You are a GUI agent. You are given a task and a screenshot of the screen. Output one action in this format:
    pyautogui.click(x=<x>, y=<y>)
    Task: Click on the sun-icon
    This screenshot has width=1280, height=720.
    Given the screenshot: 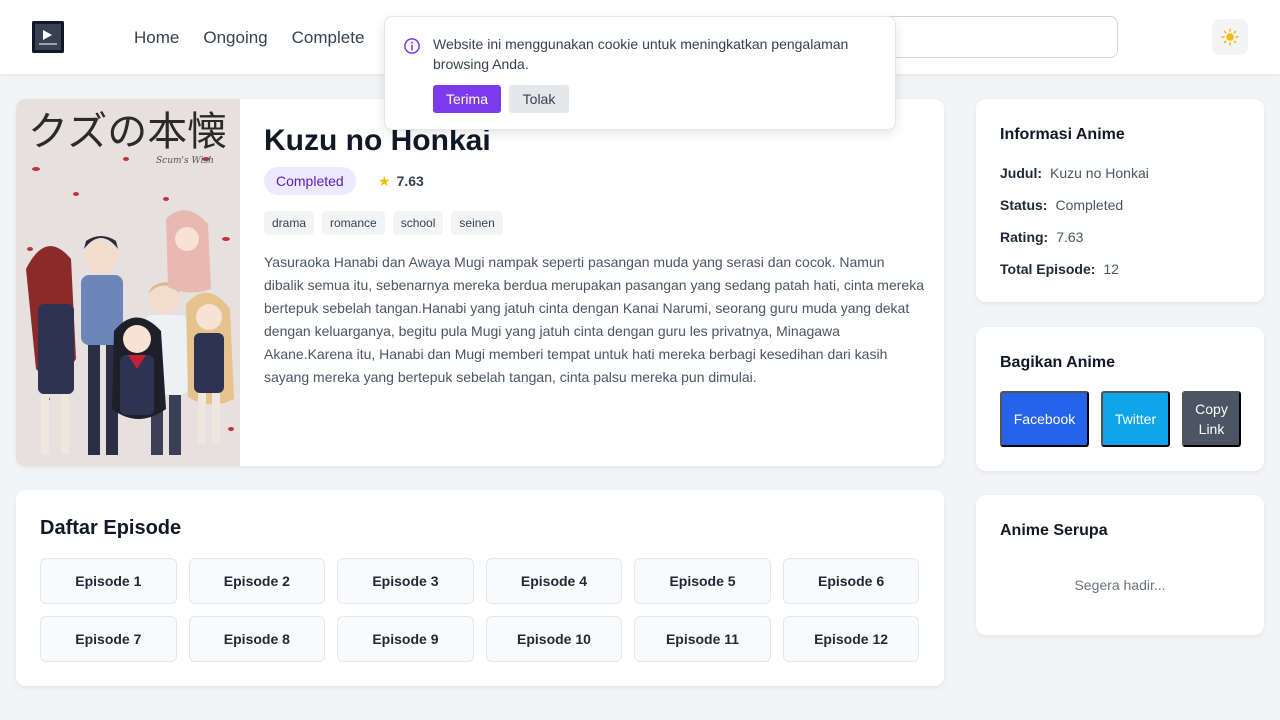 What is the action you would take?
    pyautogui.click(x=1230, y=37)
    